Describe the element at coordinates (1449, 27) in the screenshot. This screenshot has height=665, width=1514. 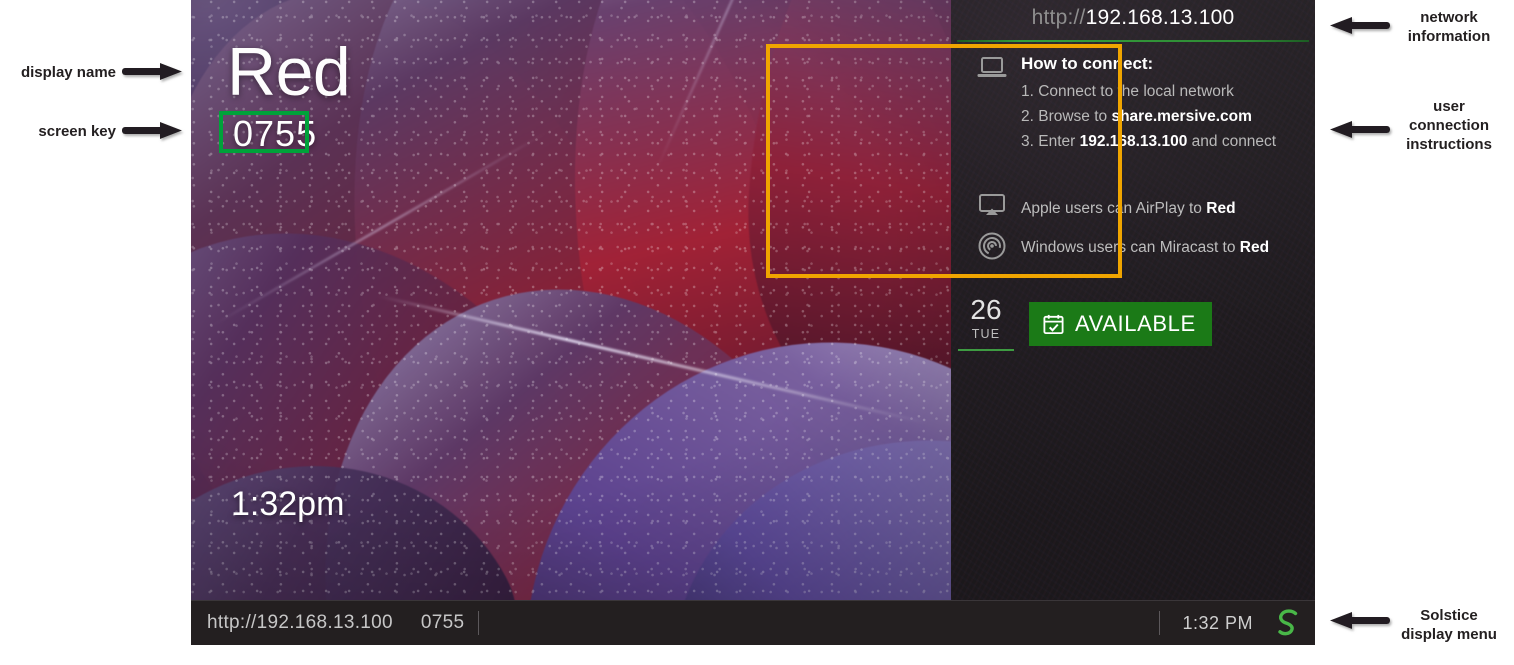
I see `annotation-label-network-information: network information` at that location.